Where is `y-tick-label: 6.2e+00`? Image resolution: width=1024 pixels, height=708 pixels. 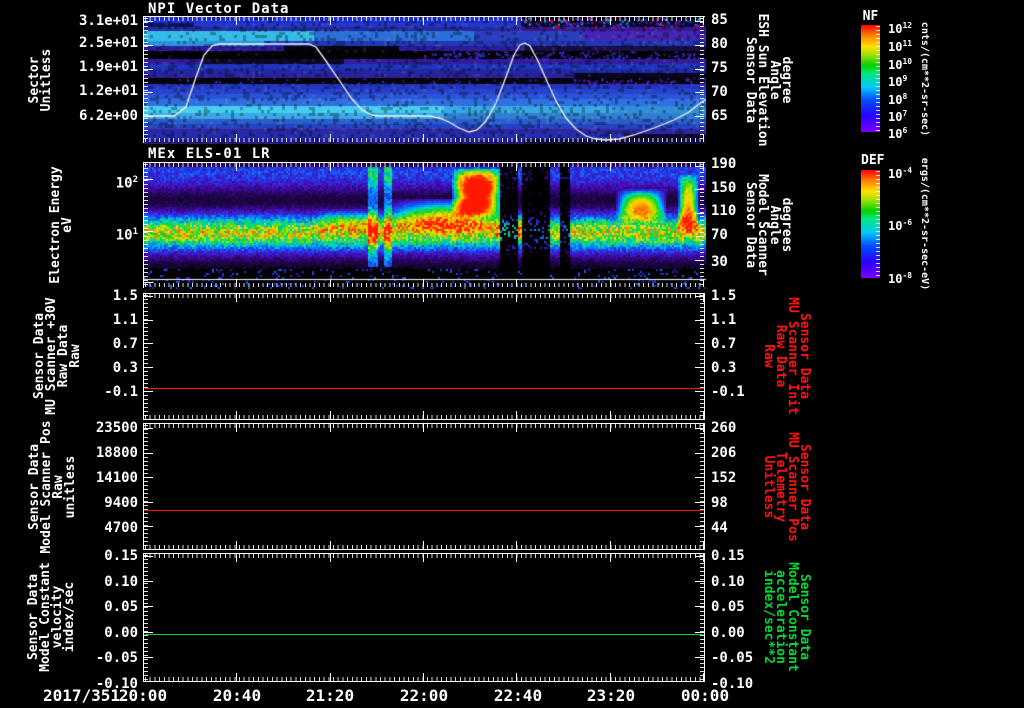 y-tick-label: 6.2e+00 is located at coordinates (108, 116).